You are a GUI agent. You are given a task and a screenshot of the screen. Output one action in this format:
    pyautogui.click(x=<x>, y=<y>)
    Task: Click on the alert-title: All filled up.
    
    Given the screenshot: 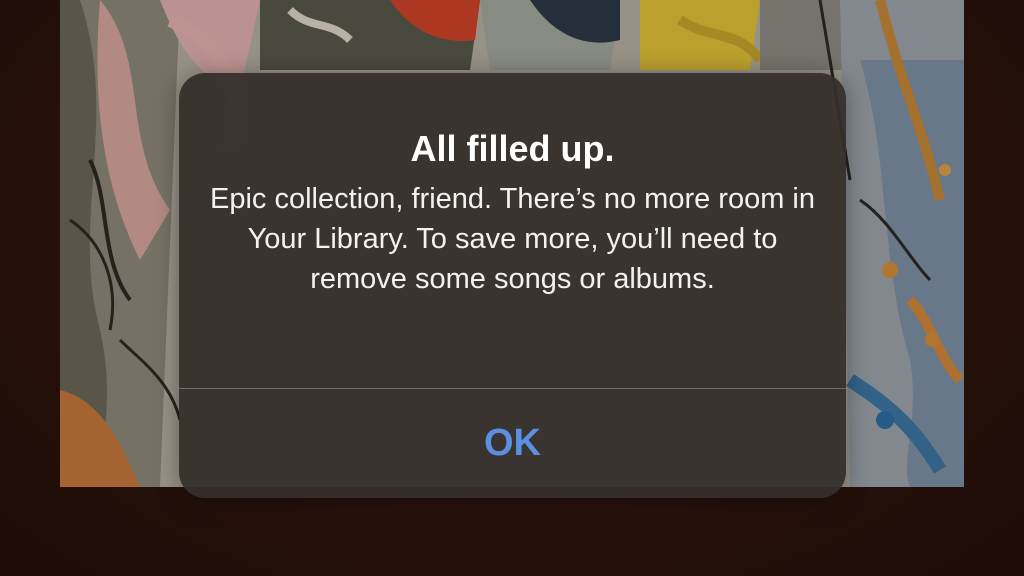 What is the action you would take?
    pyautogui.click(x=512, y=148)
    